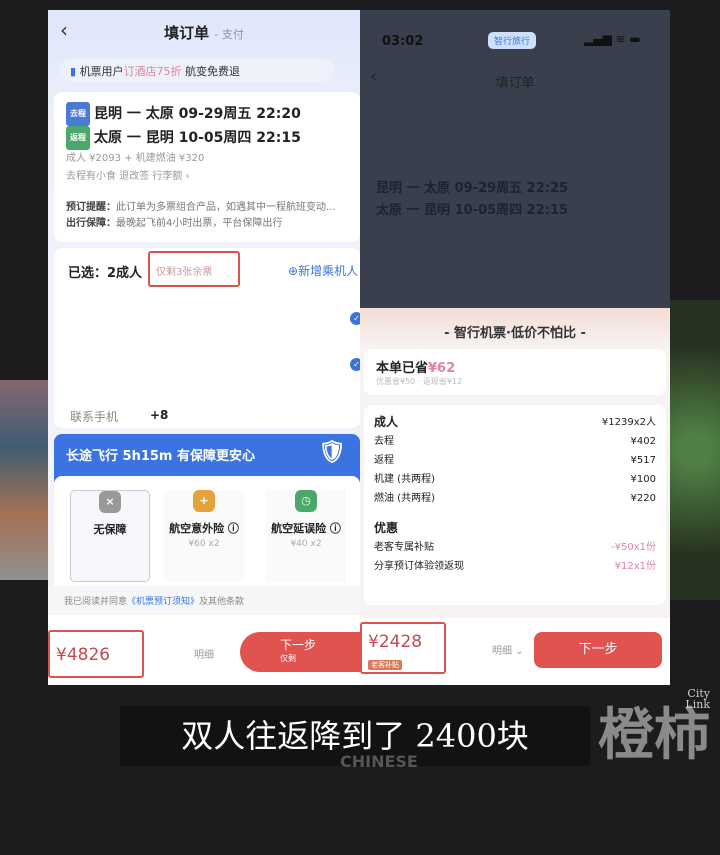  I want to click on signal-wifi-battery-icon: ▂▄▆ ≋ ▬, so click(612, 39).